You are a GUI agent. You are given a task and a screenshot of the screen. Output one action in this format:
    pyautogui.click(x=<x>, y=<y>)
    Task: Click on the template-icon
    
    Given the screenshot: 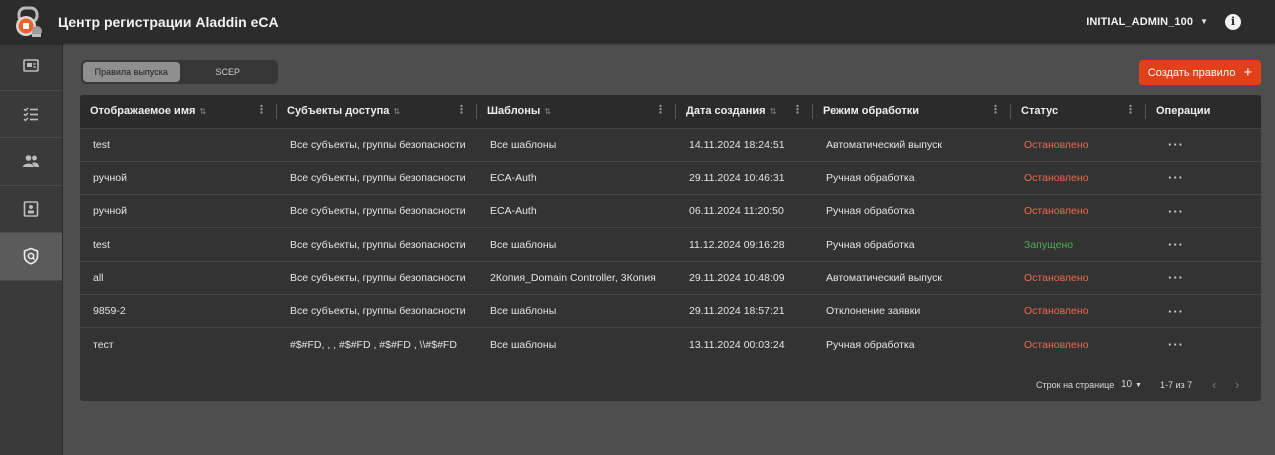 What is the action you would take?
    pyautogui.click(x=31, y=208)
    